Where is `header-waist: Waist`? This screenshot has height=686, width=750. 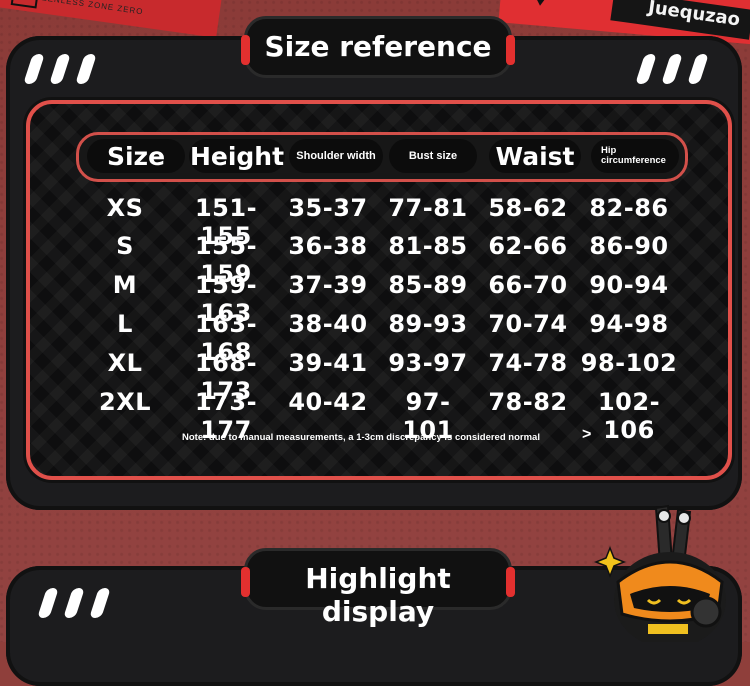 header-waist: Waist is located at coordinates (535, 156).